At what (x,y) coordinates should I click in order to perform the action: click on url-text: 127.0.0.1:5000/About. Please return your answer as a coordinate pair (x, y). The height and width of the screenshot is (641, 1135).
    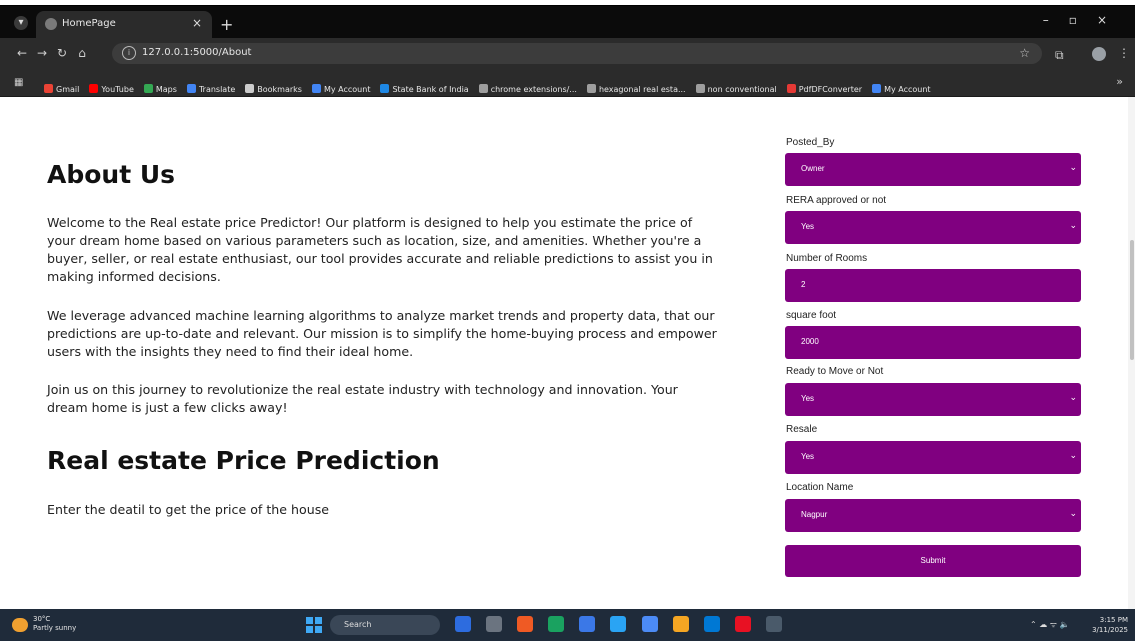
    Looking at the image, I should click on (196, 52).